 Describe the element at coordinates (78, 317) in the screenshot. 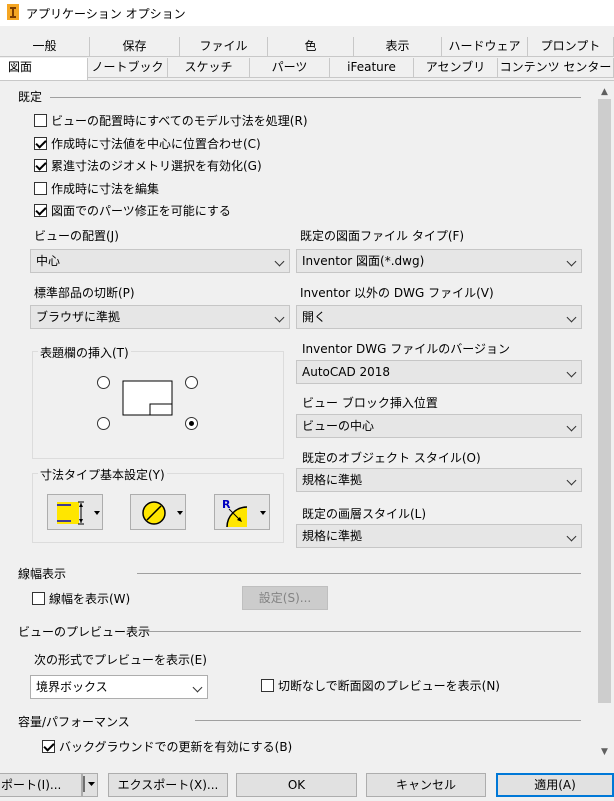

I see `select-value: ブラウザに準拠` at that location.